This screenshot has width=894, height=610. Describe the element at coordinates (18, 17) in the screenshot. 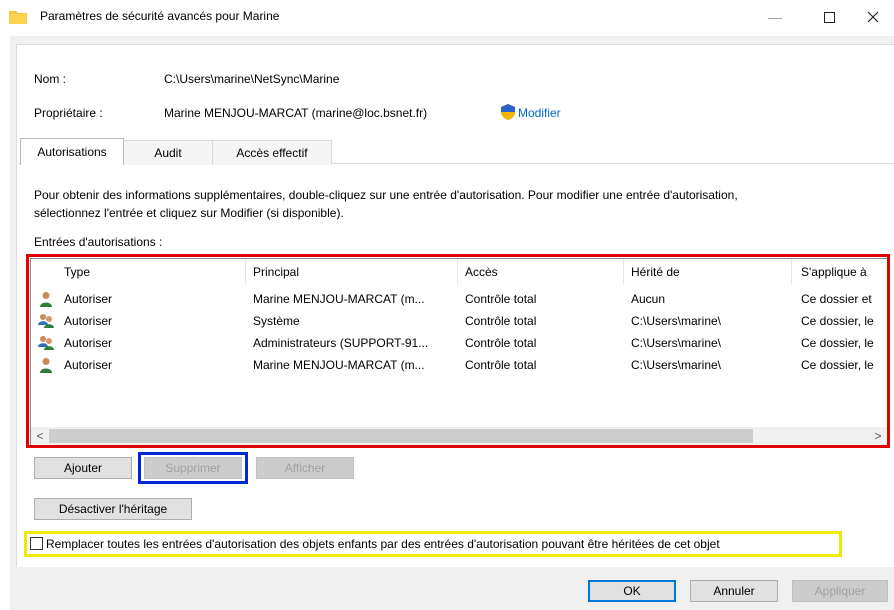

I see `folder-icon` at that location.